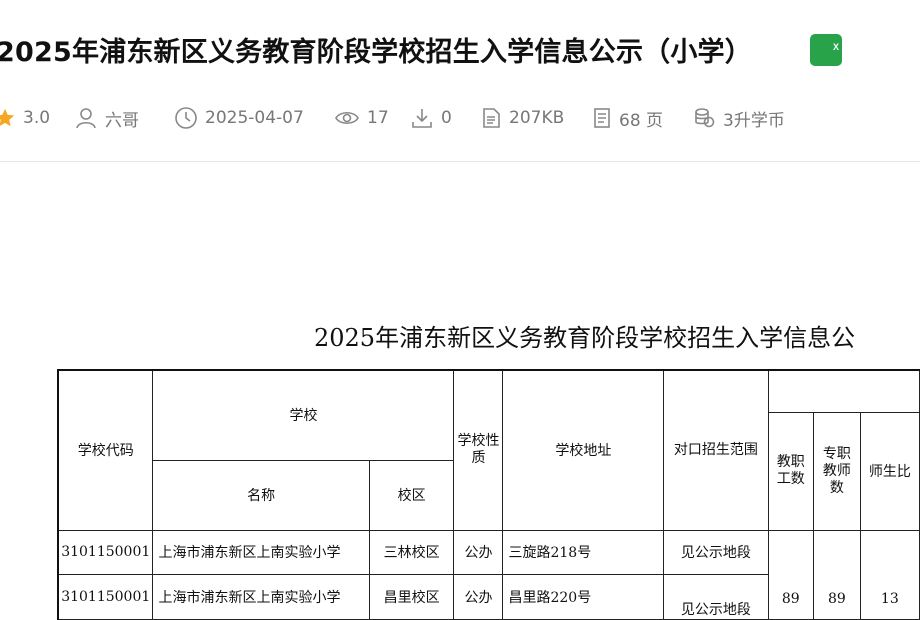 The image size is (920, 620). I want to click on user-icon, so click(86, 118).